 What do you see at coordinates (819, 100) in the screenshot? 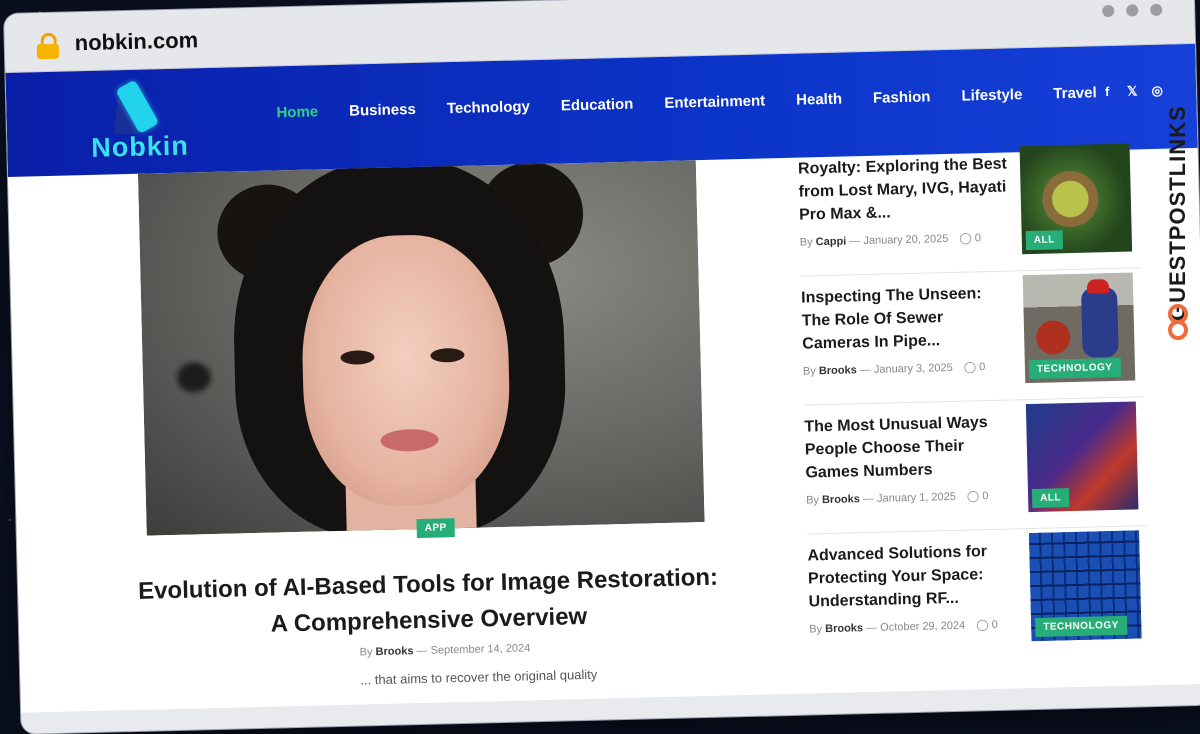
I see `nav-health: Health` at bounding box center [819, 100].